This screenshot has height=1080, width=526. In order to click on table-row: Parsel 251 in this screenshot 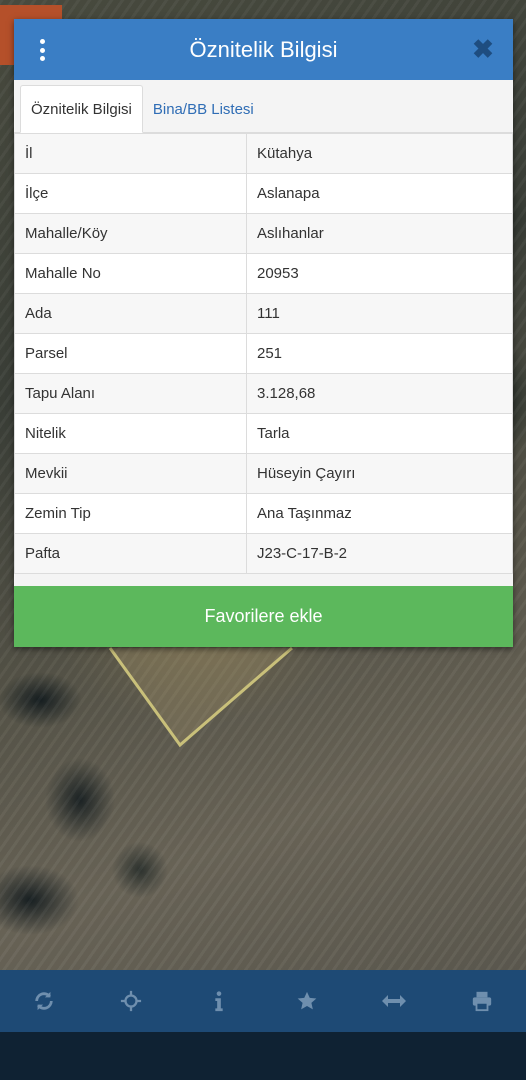, I will do `click(263, 353)`.